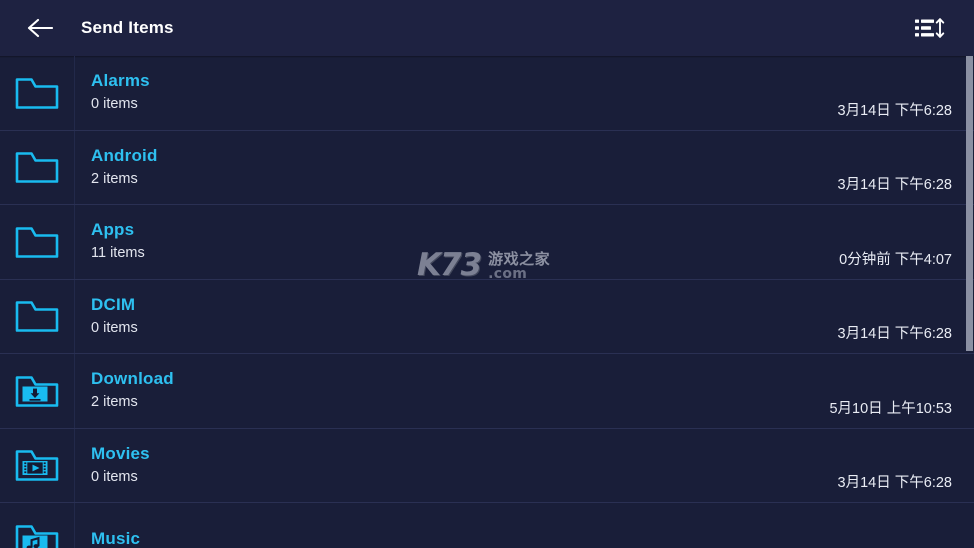  I want to click on table-row: DCIM 0 items 3月14日 下午6:28, so click(487, 316).